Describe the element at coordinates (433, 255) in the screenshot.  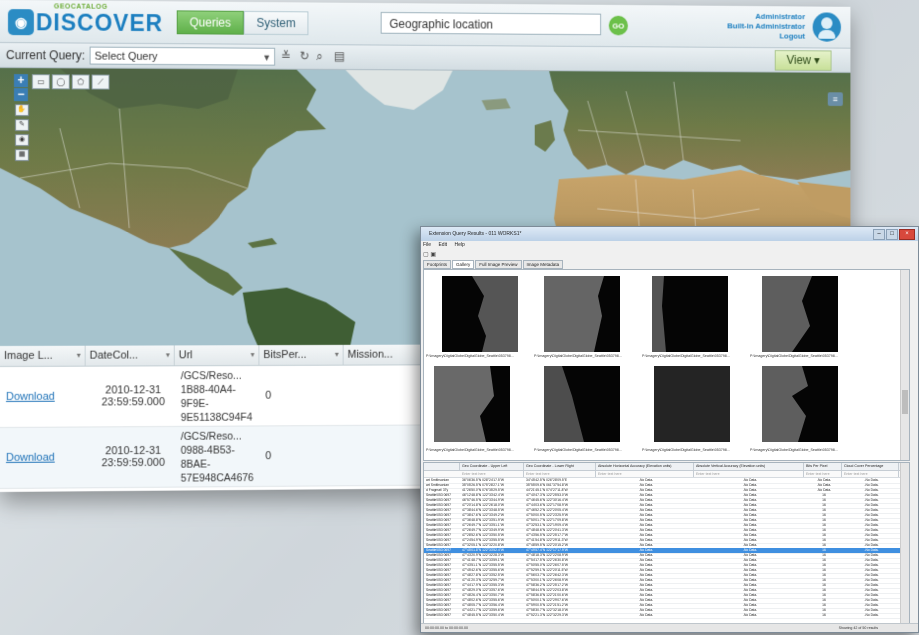
I see `save-icon: ▣` at that location.